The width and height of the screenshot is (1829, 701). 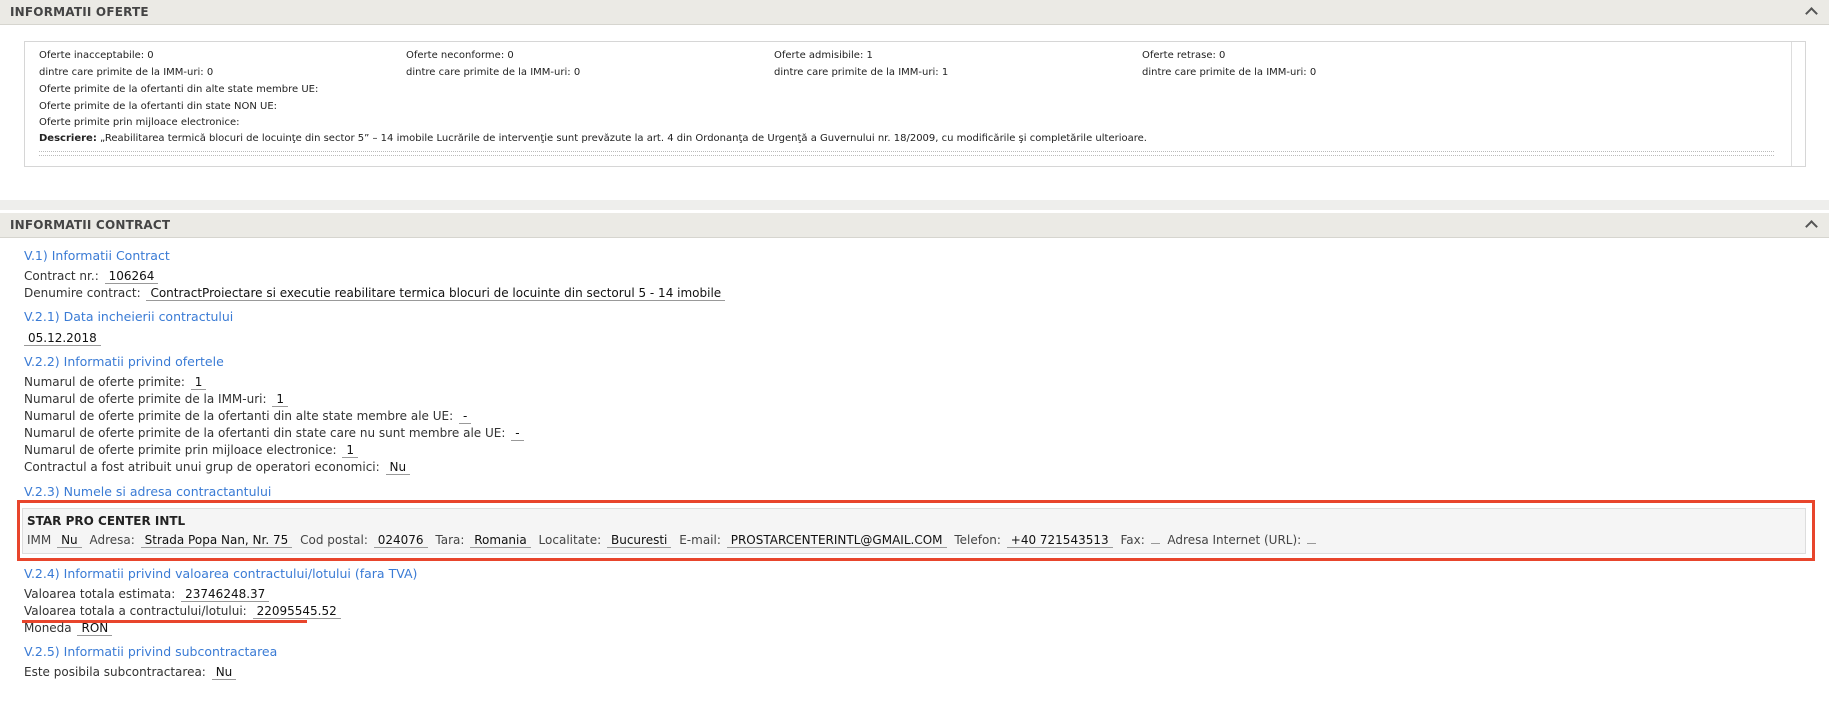 I want to click on date-row: 05.12.2018, so click(x=62, y=338).